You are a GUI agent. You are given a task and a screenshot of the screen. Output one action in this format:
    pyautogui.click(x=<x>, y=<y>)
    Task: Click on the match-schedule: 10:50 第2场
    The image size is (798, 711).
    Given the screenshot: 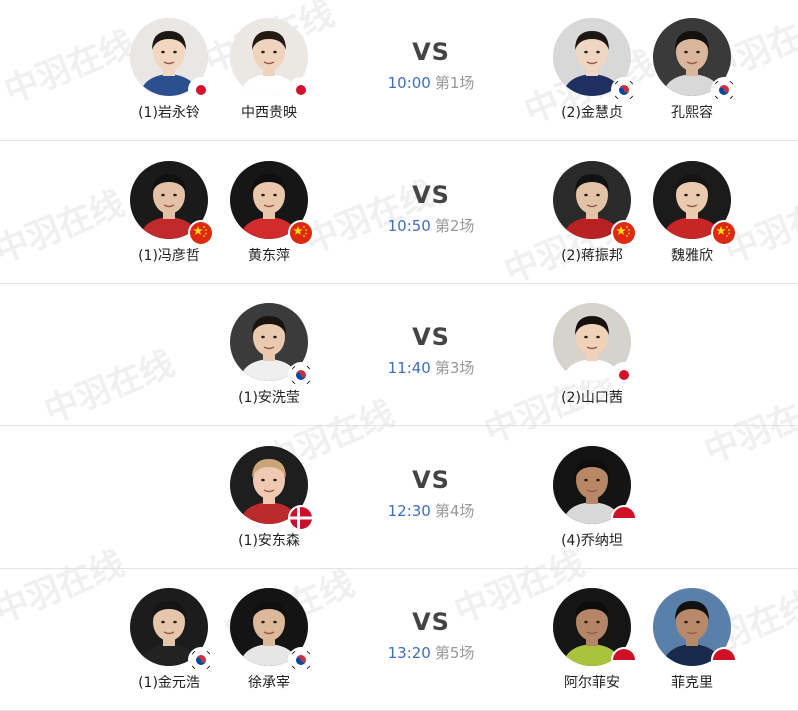 What is the action you would take?
    pyautogui.click(x=431, y=225)
    